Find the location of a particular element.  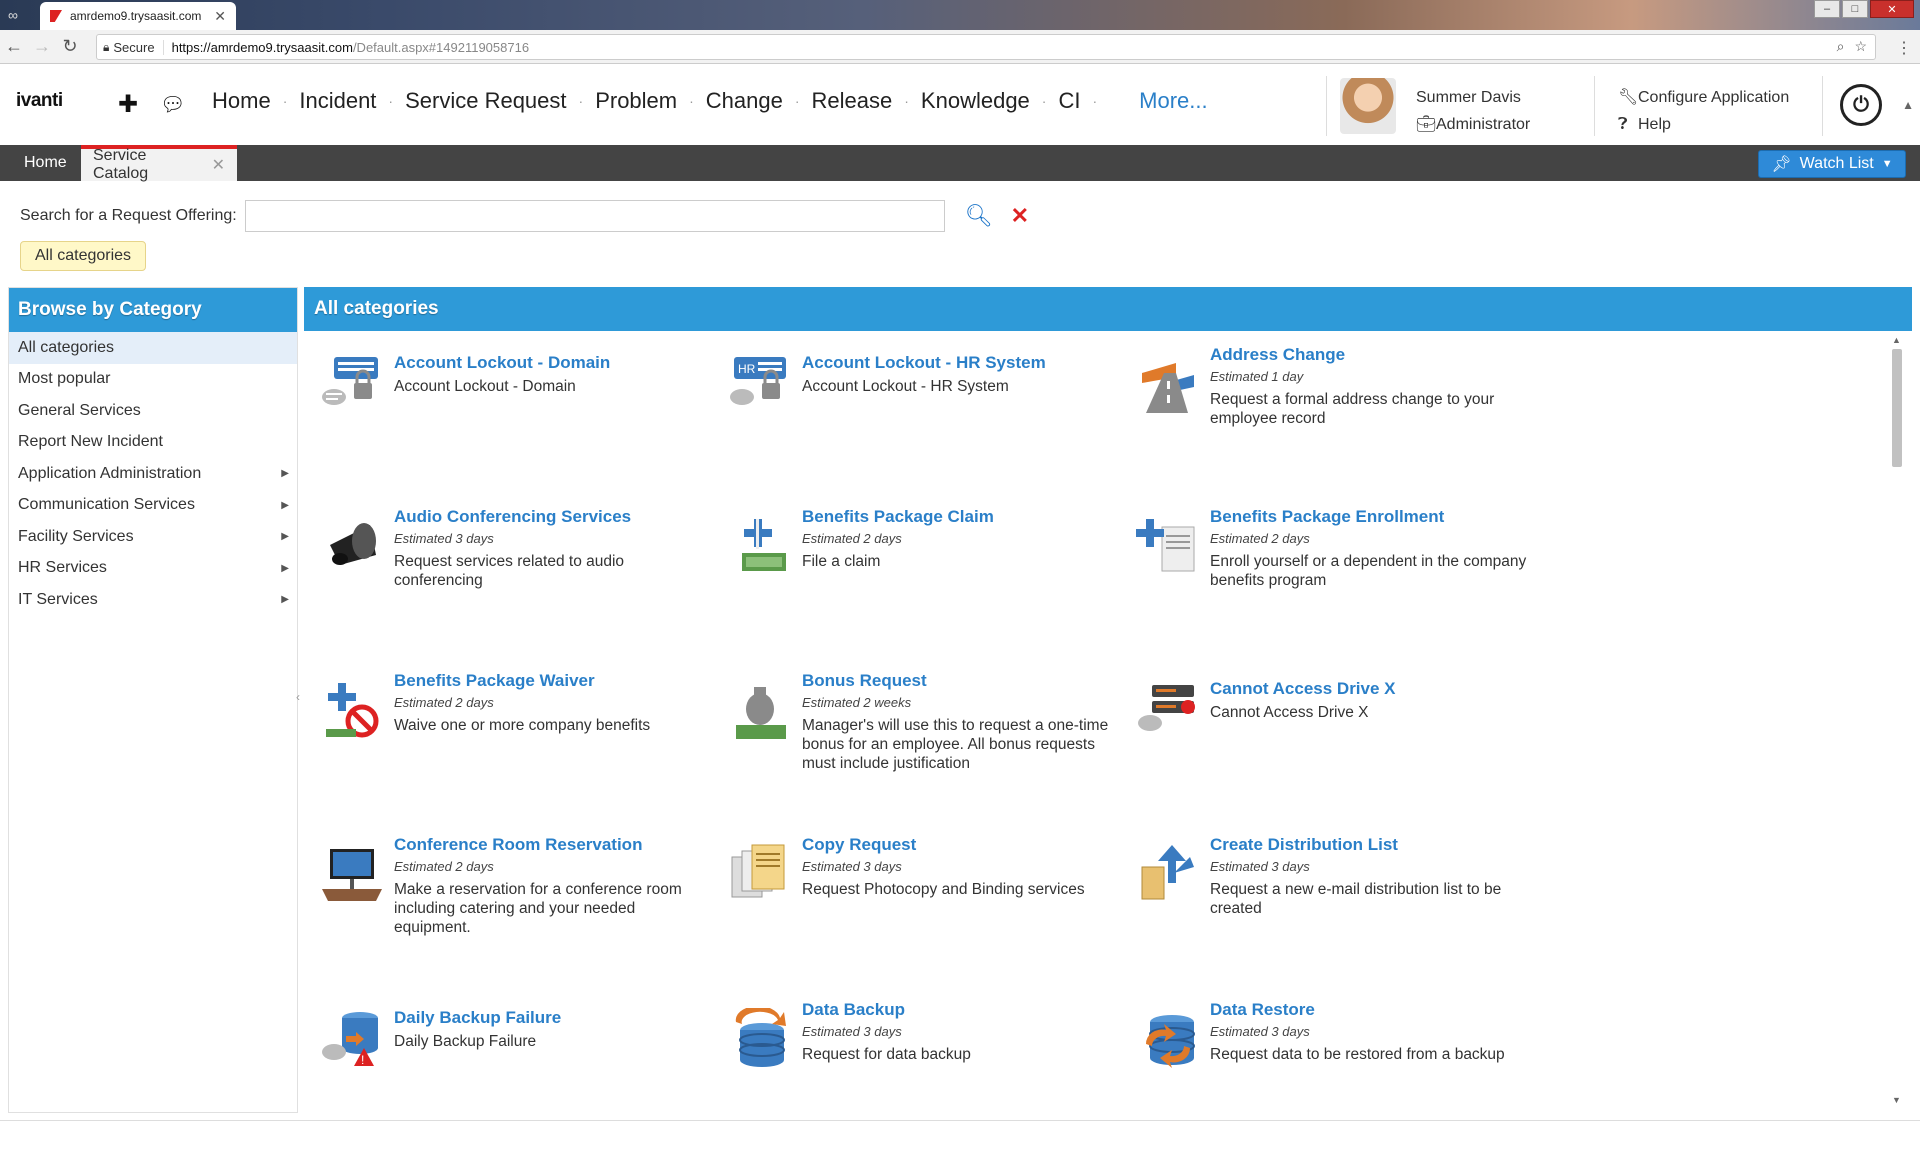

nav-ci: CI is located at coordinates (1069, 101).